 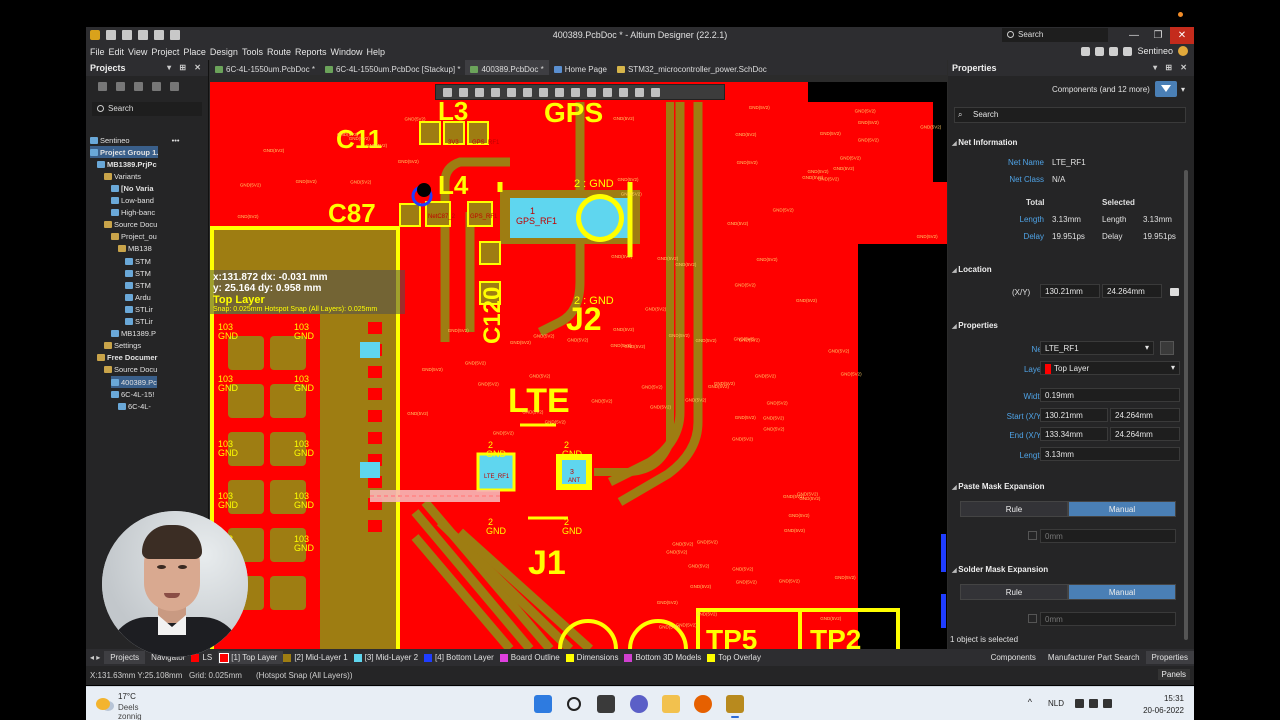 What do you see at coordinates (507, 67) in the screenshot?
I see `tab-400389-pcbdoc: 400389.PcbDoc *` at bounding box center [507, 67].